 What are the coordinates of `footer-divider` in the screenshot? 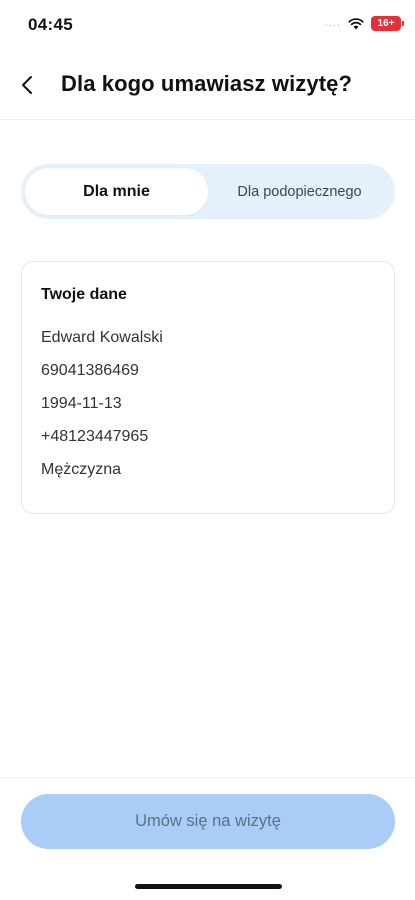 It's located at (207, 777).